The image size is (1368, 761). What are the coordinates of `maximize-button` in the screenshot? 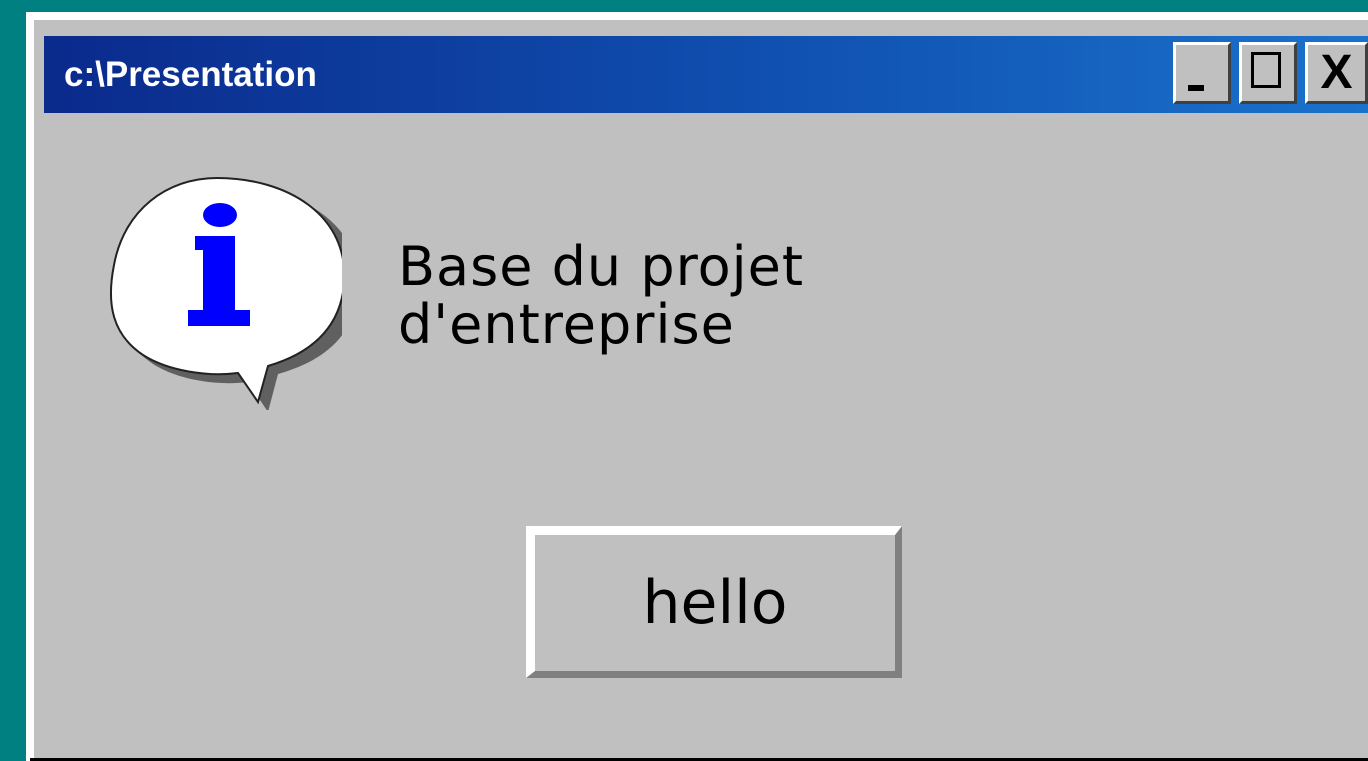 It's located at (1268, 73).